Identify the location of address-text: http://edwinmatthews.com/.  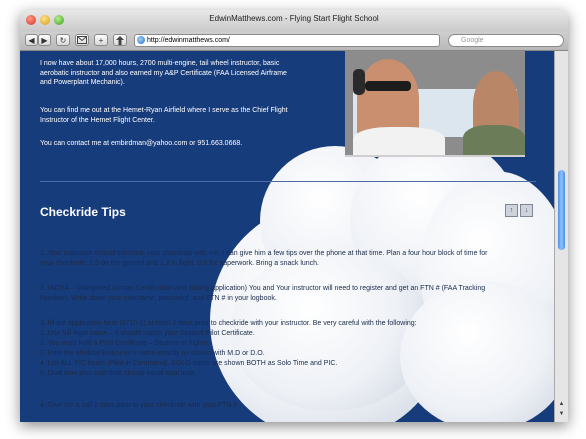
(188, 40).